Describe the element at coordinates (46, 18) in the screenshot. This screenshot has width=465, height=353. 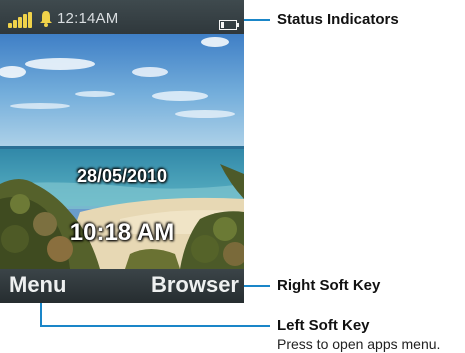
I see `bell-icon` at that location.